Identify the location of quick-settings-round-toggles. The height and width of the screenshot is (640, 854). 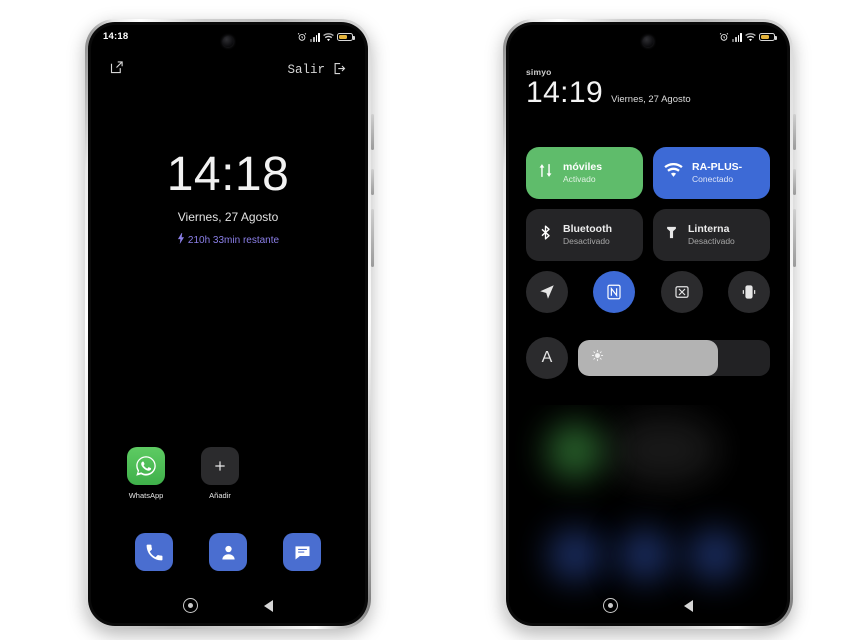
(648, 292).